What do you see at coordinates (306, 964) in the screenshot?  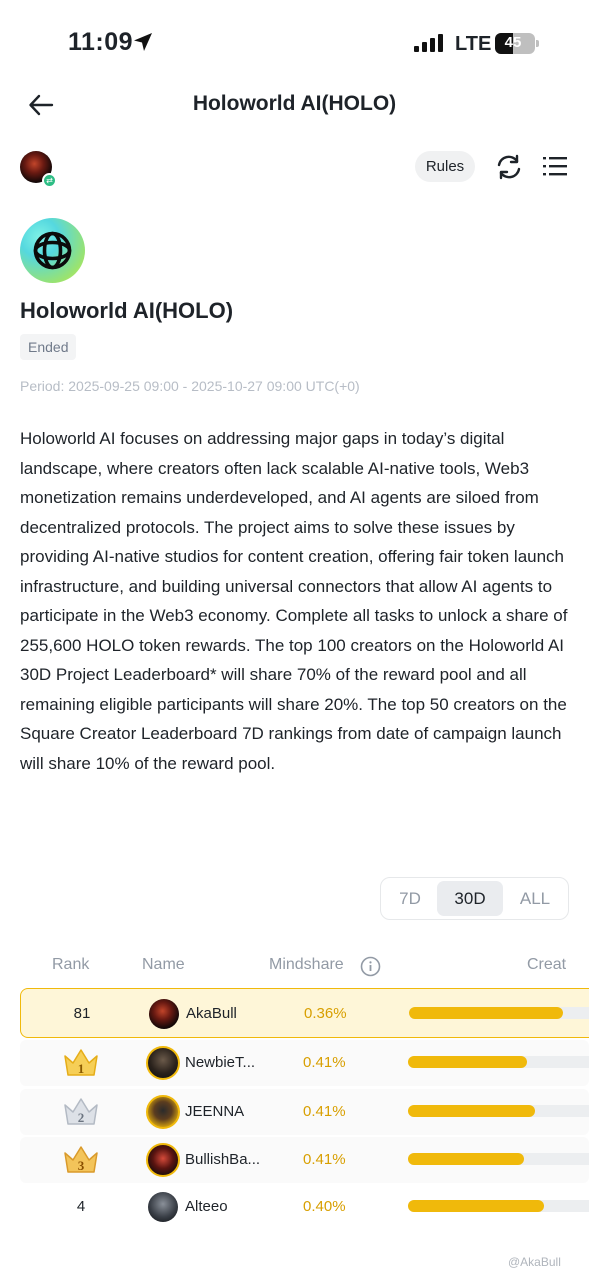 I see `column-header-mindshare: Mindshare` at bounding box center [306, 964].